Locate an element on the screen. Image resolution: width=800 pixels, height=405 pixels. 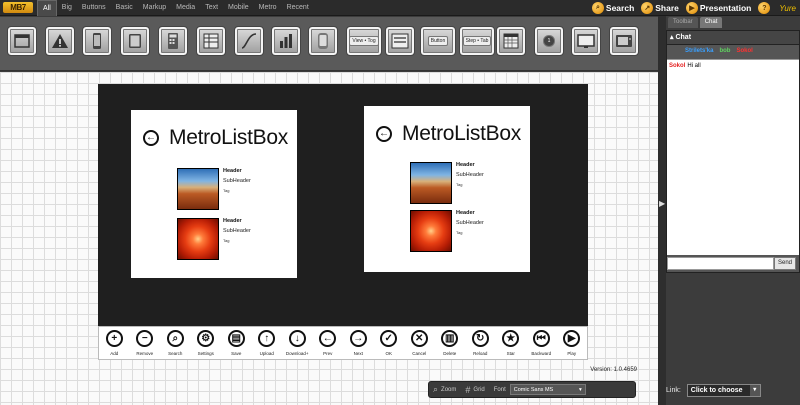
appbar-download-button: ↓ Download+ is located at coordinates (297, 343).